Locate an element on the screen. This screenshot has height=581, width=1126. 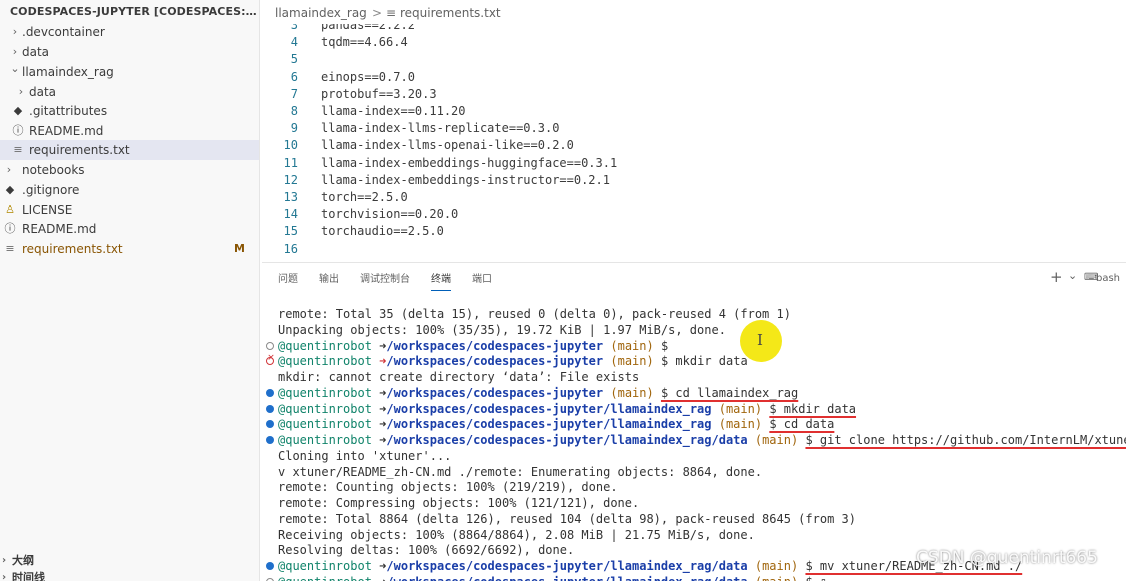
code-text: llama-index-embeddings-instructor==0.2.1 is located at coordinates (465, 179).